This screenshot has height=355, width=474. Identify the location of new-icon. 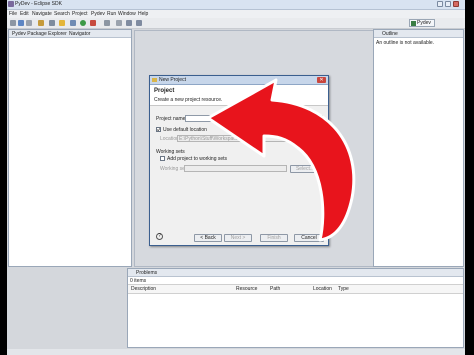
(13, 23).